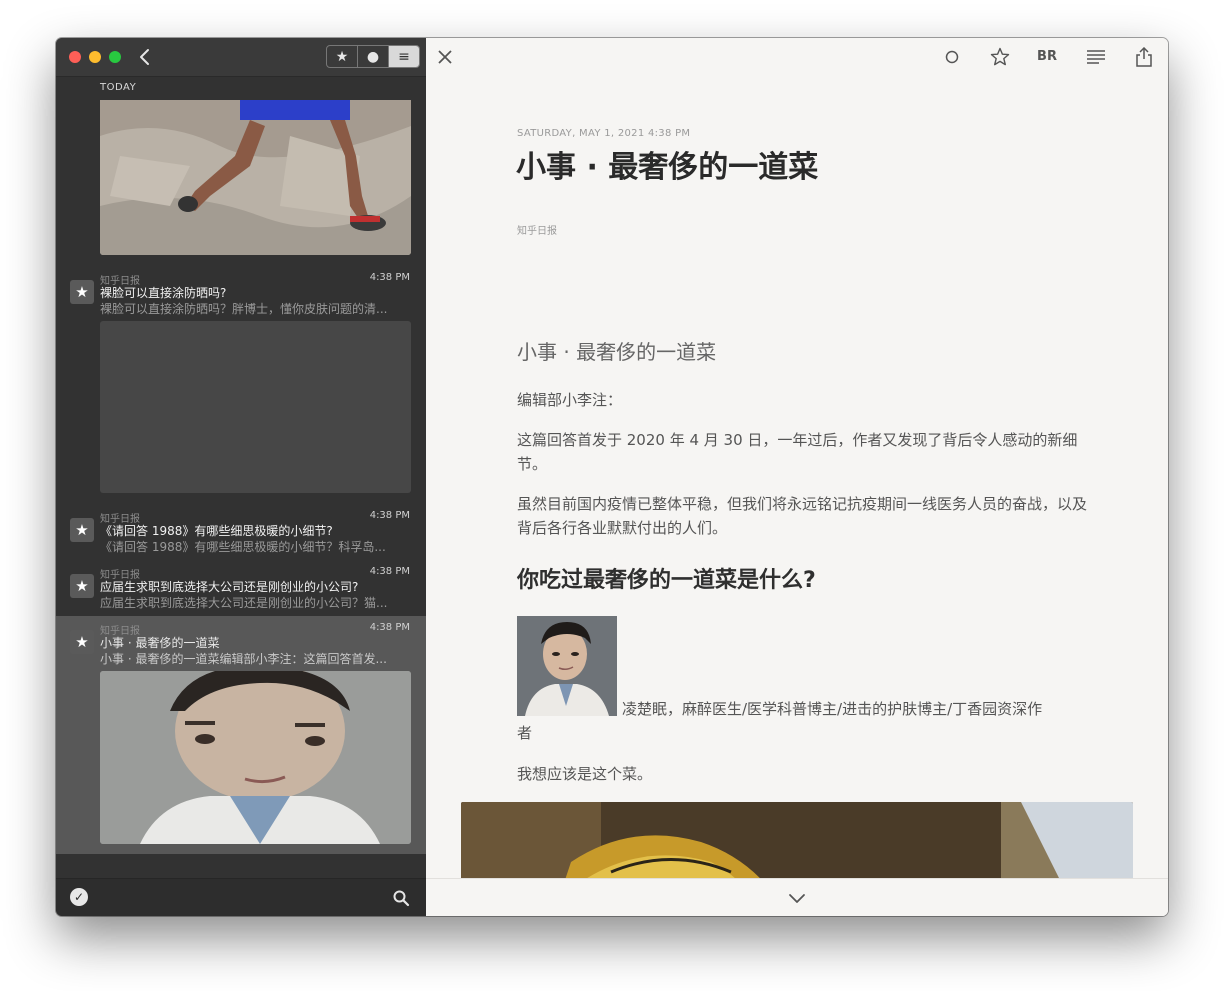  I want to click on back-chevron-icon, so click(145, 57).